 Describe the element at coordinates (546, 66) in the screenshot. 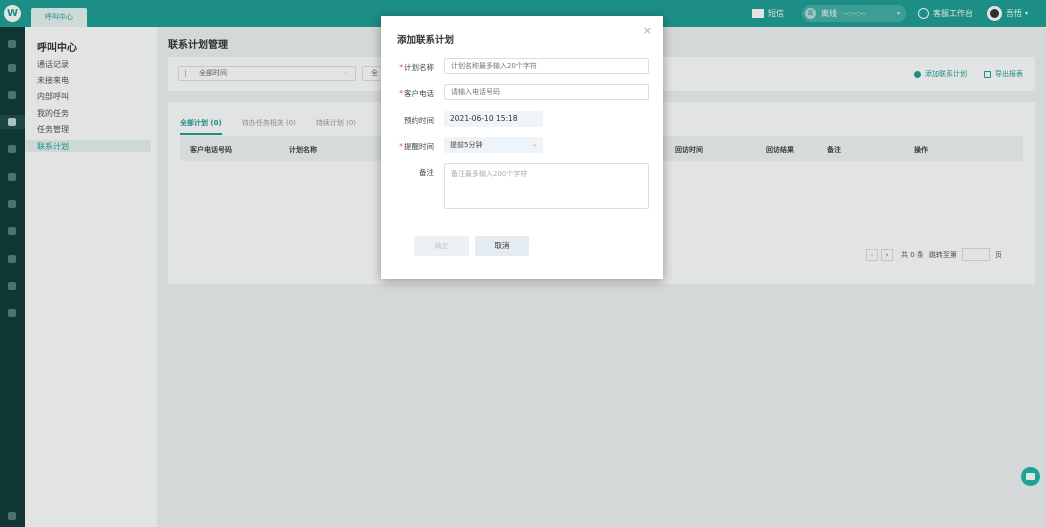

I see `plan-name-input` at that location.